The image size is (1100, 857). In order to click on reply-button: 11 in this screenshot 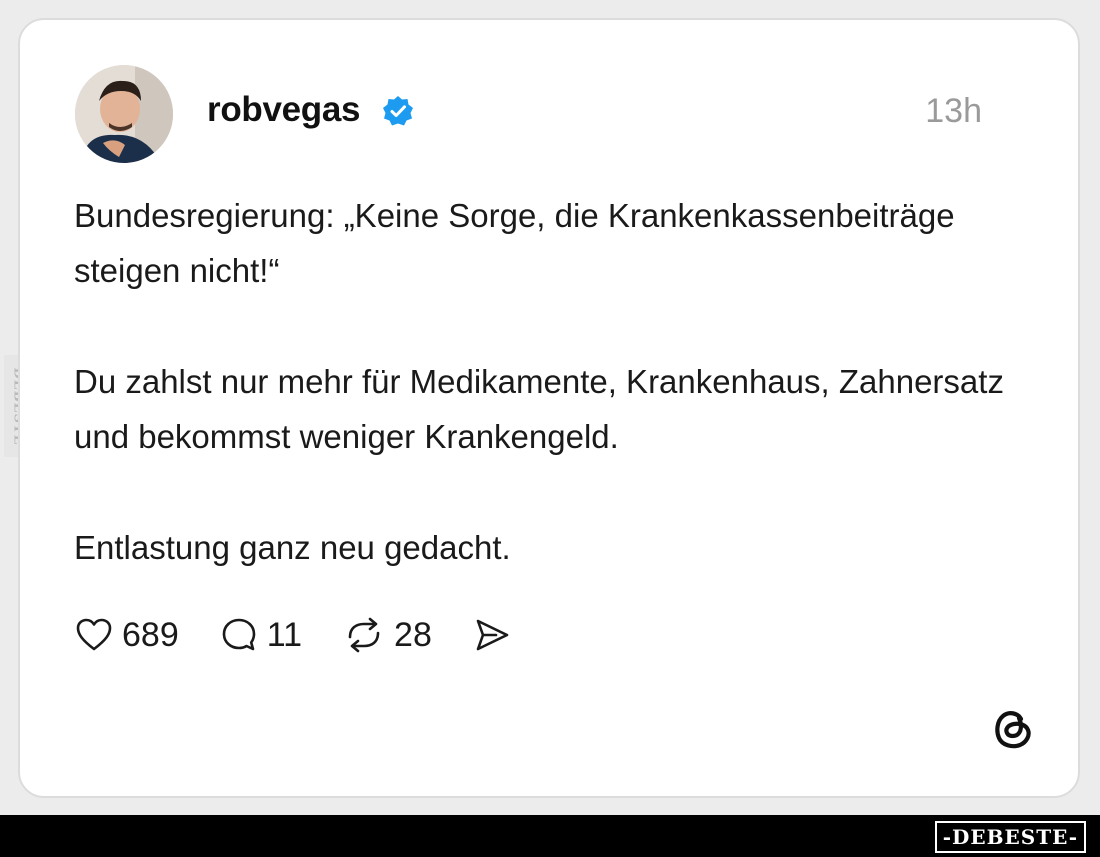, I will do `click(260, 635)`.